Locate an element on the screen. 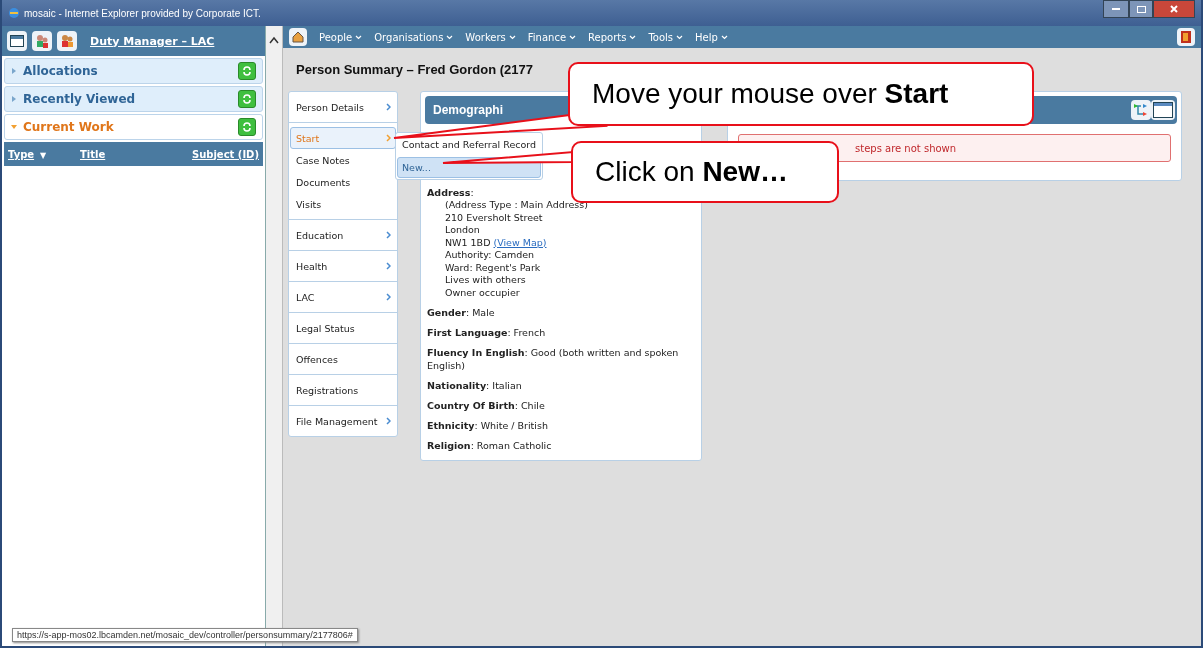  menu-item: Start is located at coordinates (343, 138).